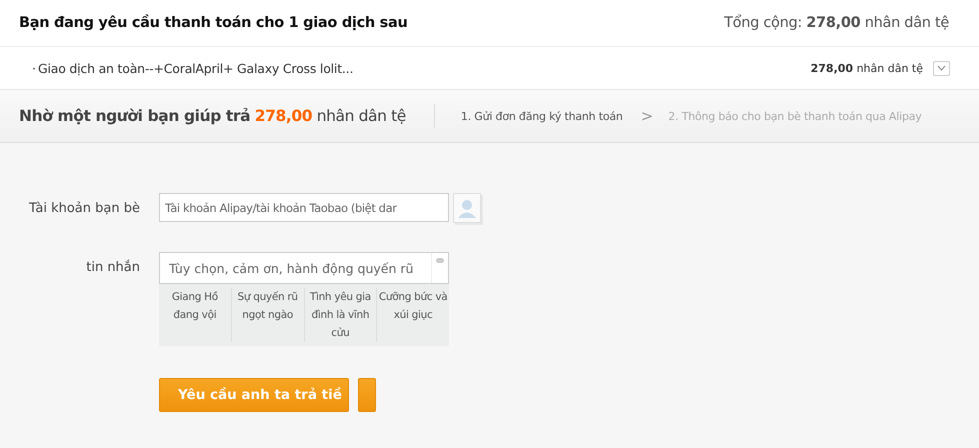 This screenshot has width=979, height=448. I want to click on chevron-icon, so click(941, 68).